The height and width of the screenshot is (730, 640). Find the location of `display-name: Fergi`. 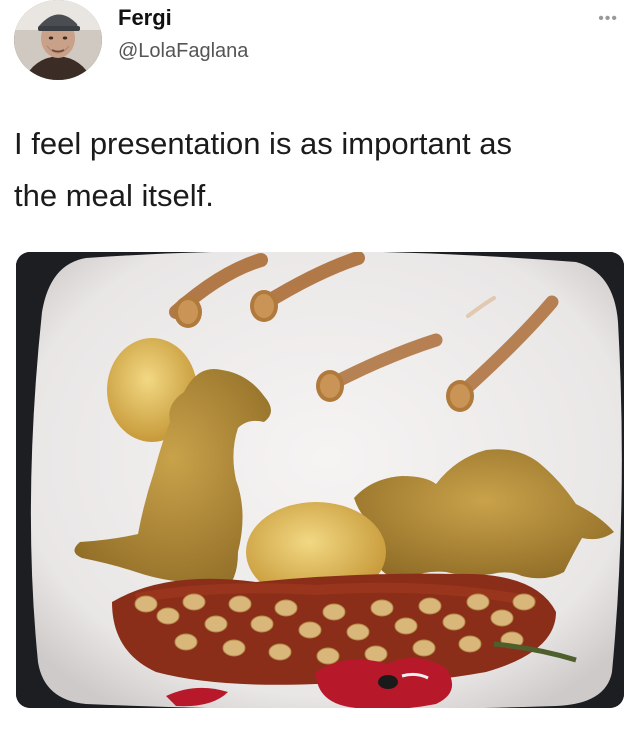

display-name: Fergi is located at coordinates (145, 18).